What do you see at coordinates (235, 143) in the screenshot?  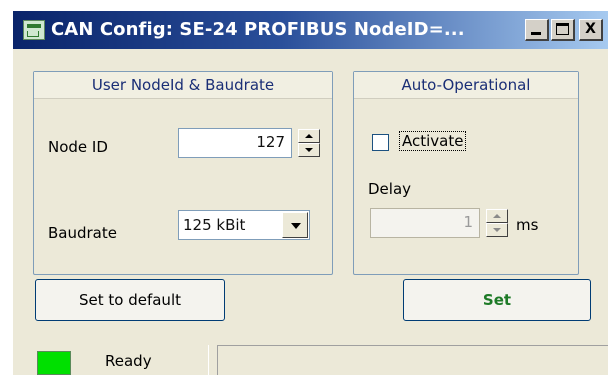 I see `node-id-input: 127` at bounding box center [235, 143].